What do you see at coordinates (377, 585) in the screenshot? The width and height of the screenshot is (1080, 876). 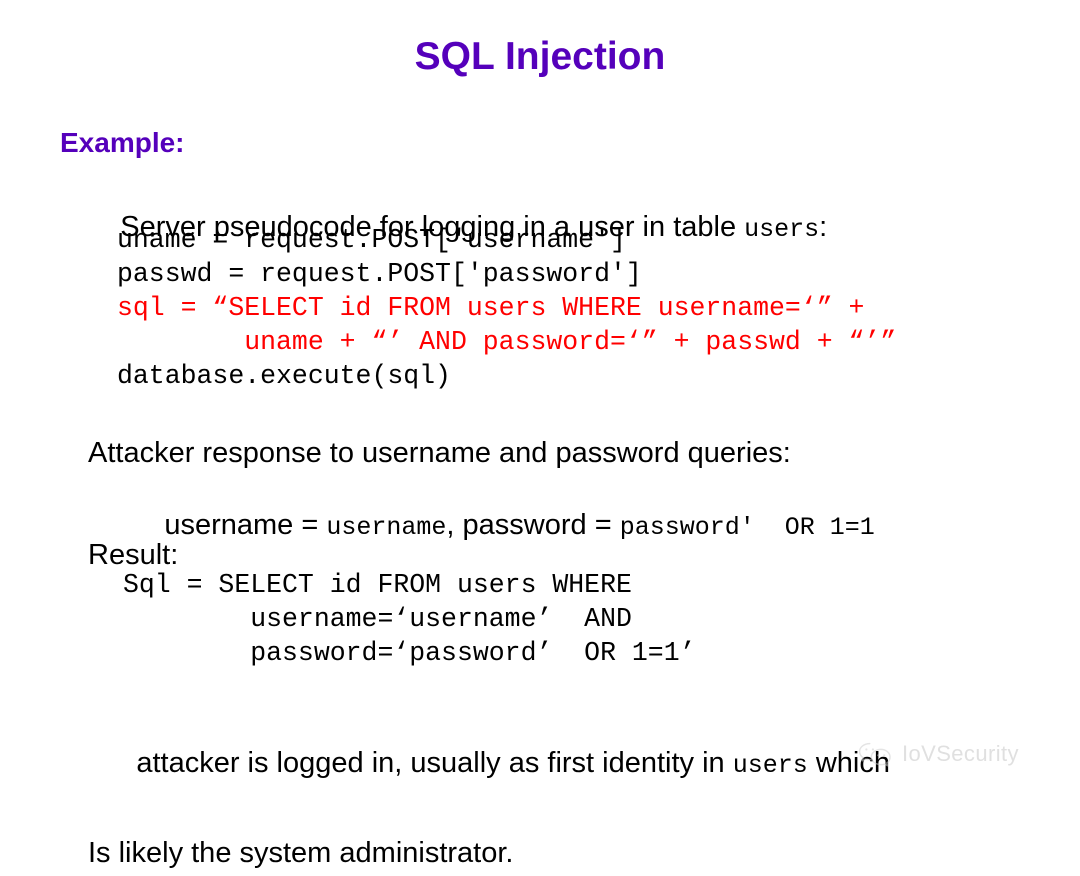 I see `code-line: Sql = SELECT id FROM users WHERE` at bounding box center [377, 585].